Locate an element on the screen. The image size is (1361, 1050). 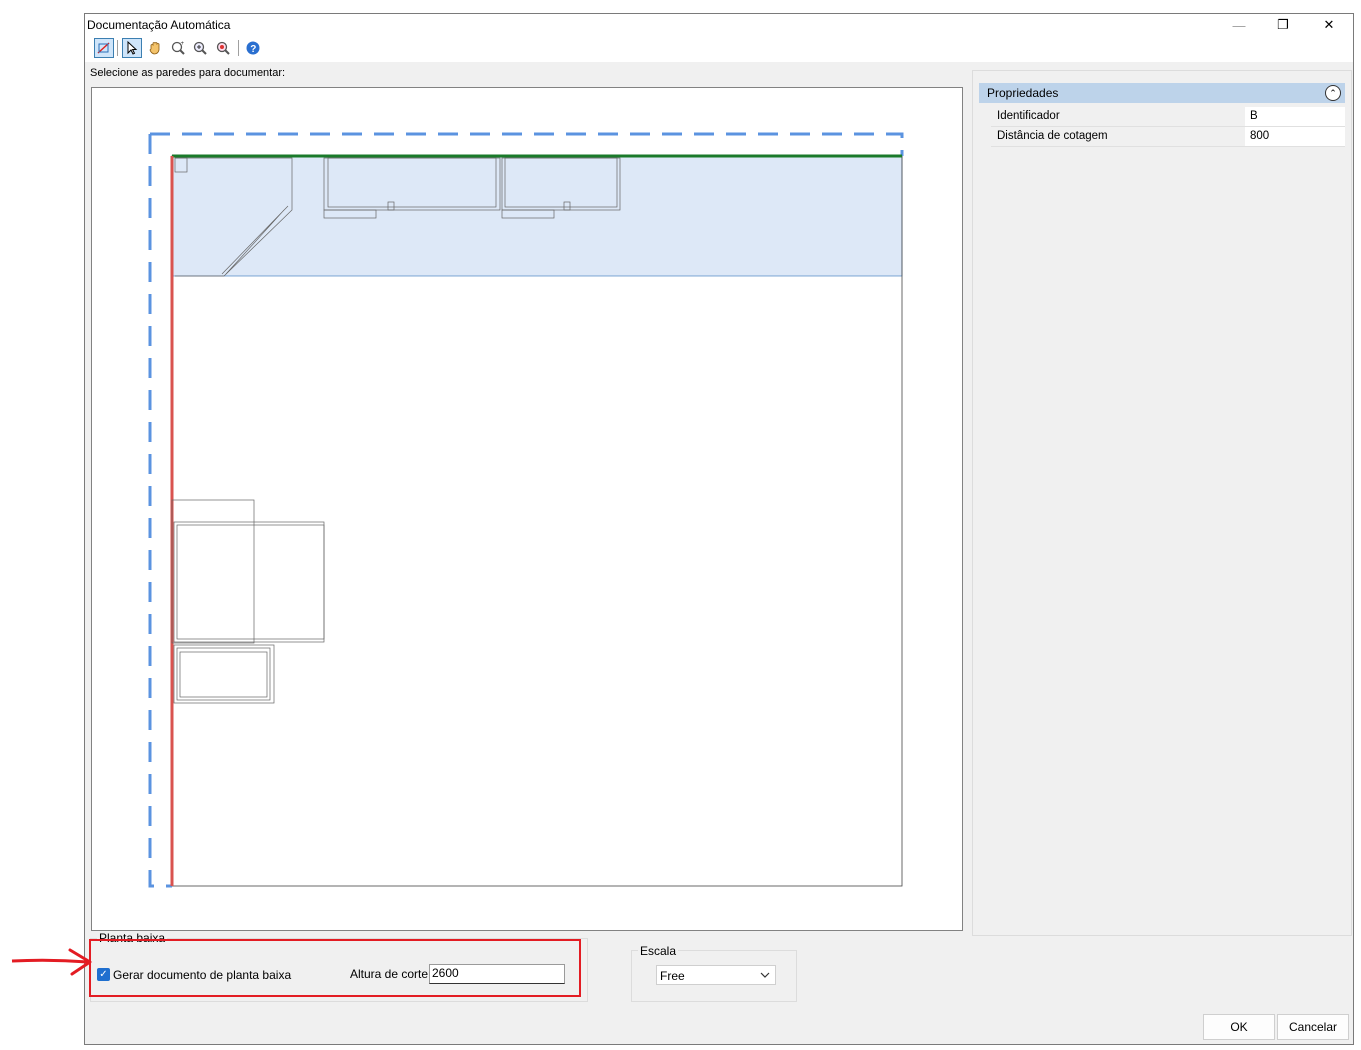
scale-selected-value: Free is located at coordinates (672, 976).